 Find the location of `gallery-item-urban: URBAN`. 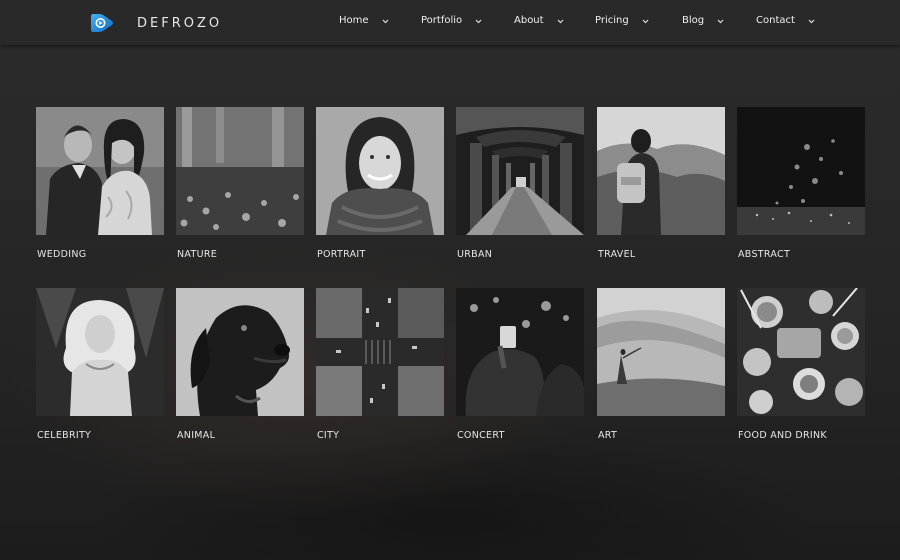

gallery-item-urban: URBAN is located at coordinates (520, 183).